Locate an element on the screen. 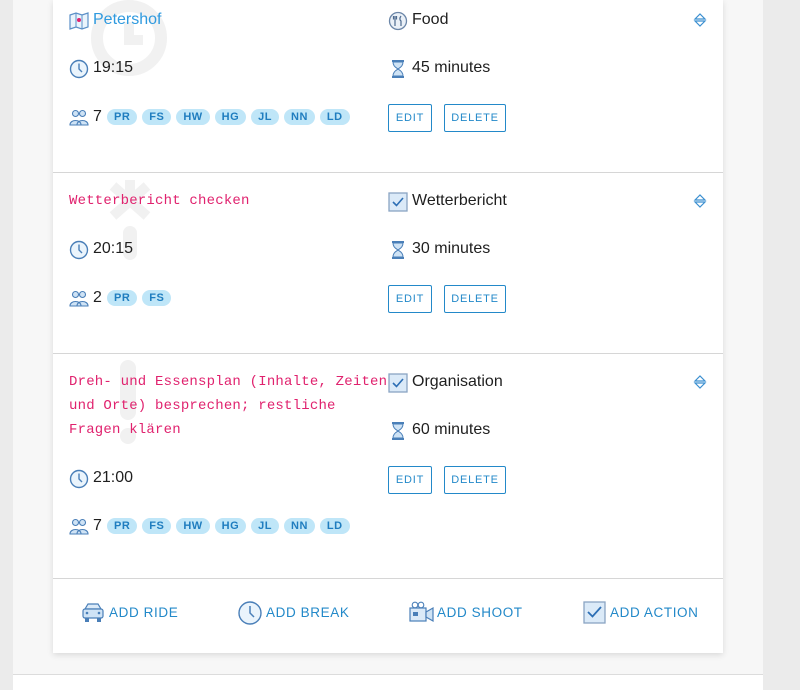  add-break-label: ADD BREAK is located at coordinates (308, 612).